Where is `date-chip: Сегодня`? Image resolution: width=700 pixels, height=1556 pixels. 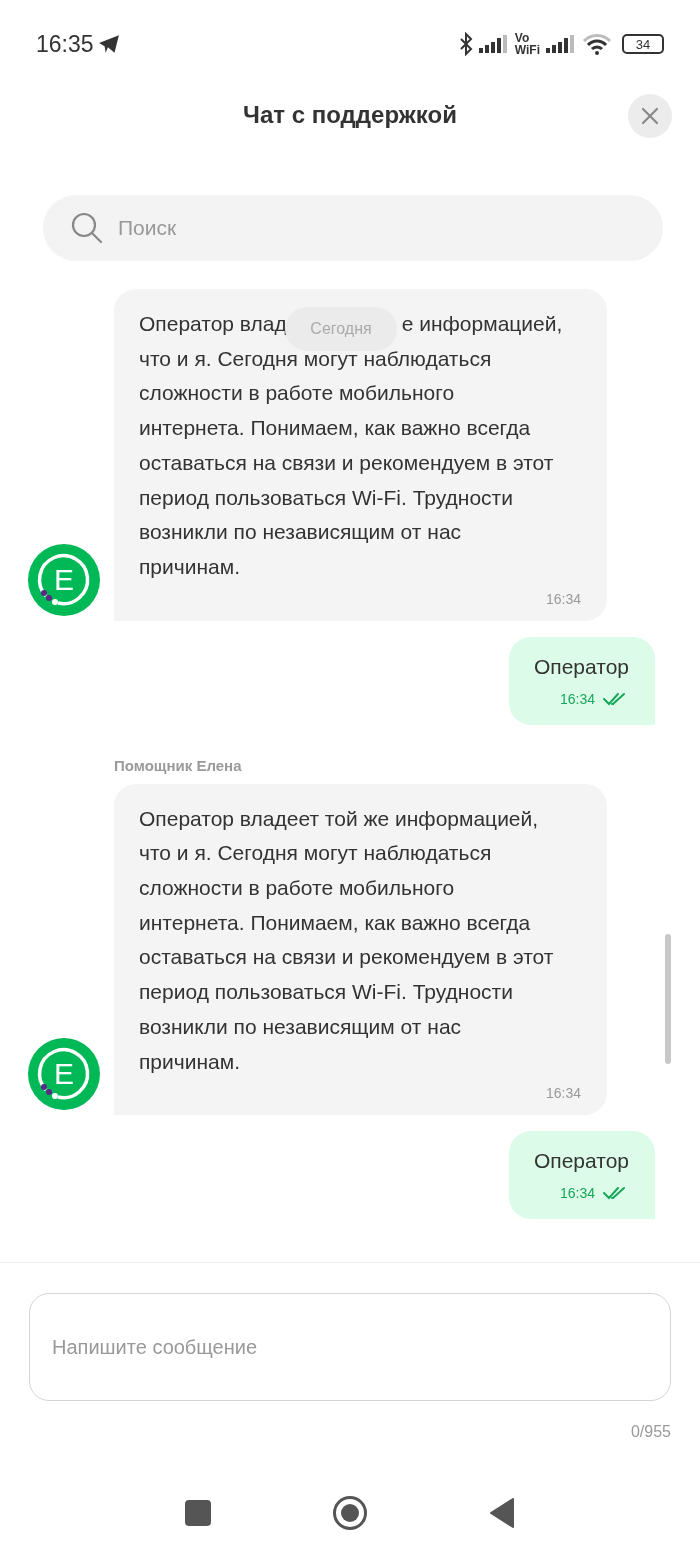 date-chip: Сегодня is located at coordinates (341, 329).